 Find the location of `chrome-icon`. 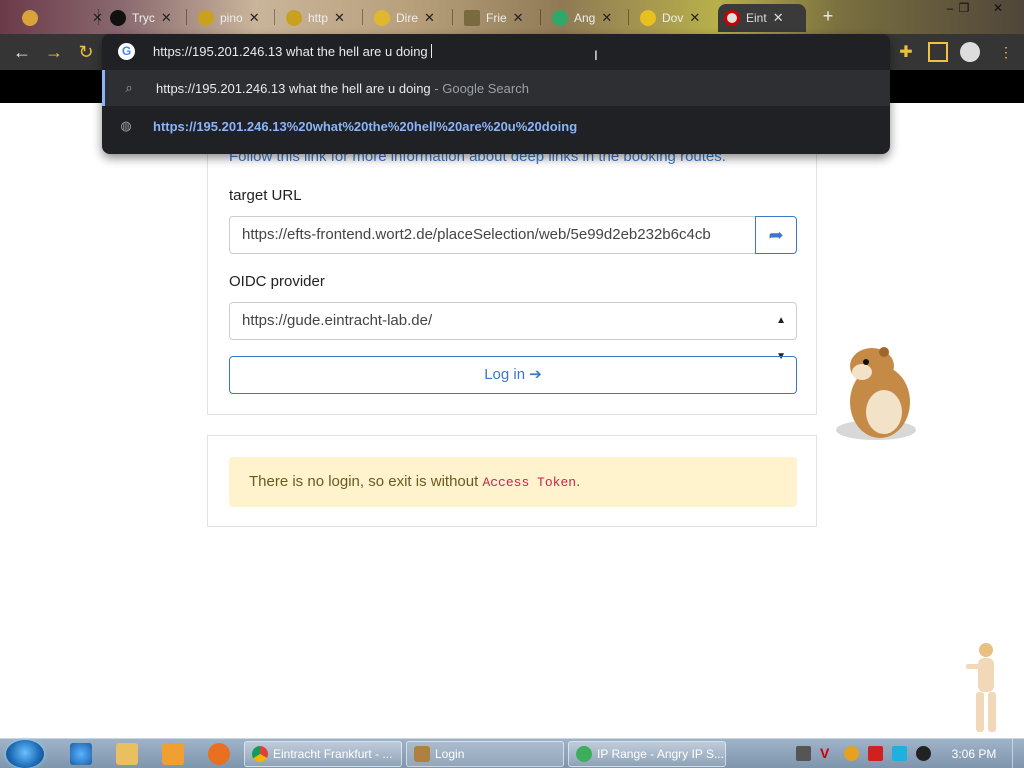

chrome-icon is located at coordinates (260, 754).